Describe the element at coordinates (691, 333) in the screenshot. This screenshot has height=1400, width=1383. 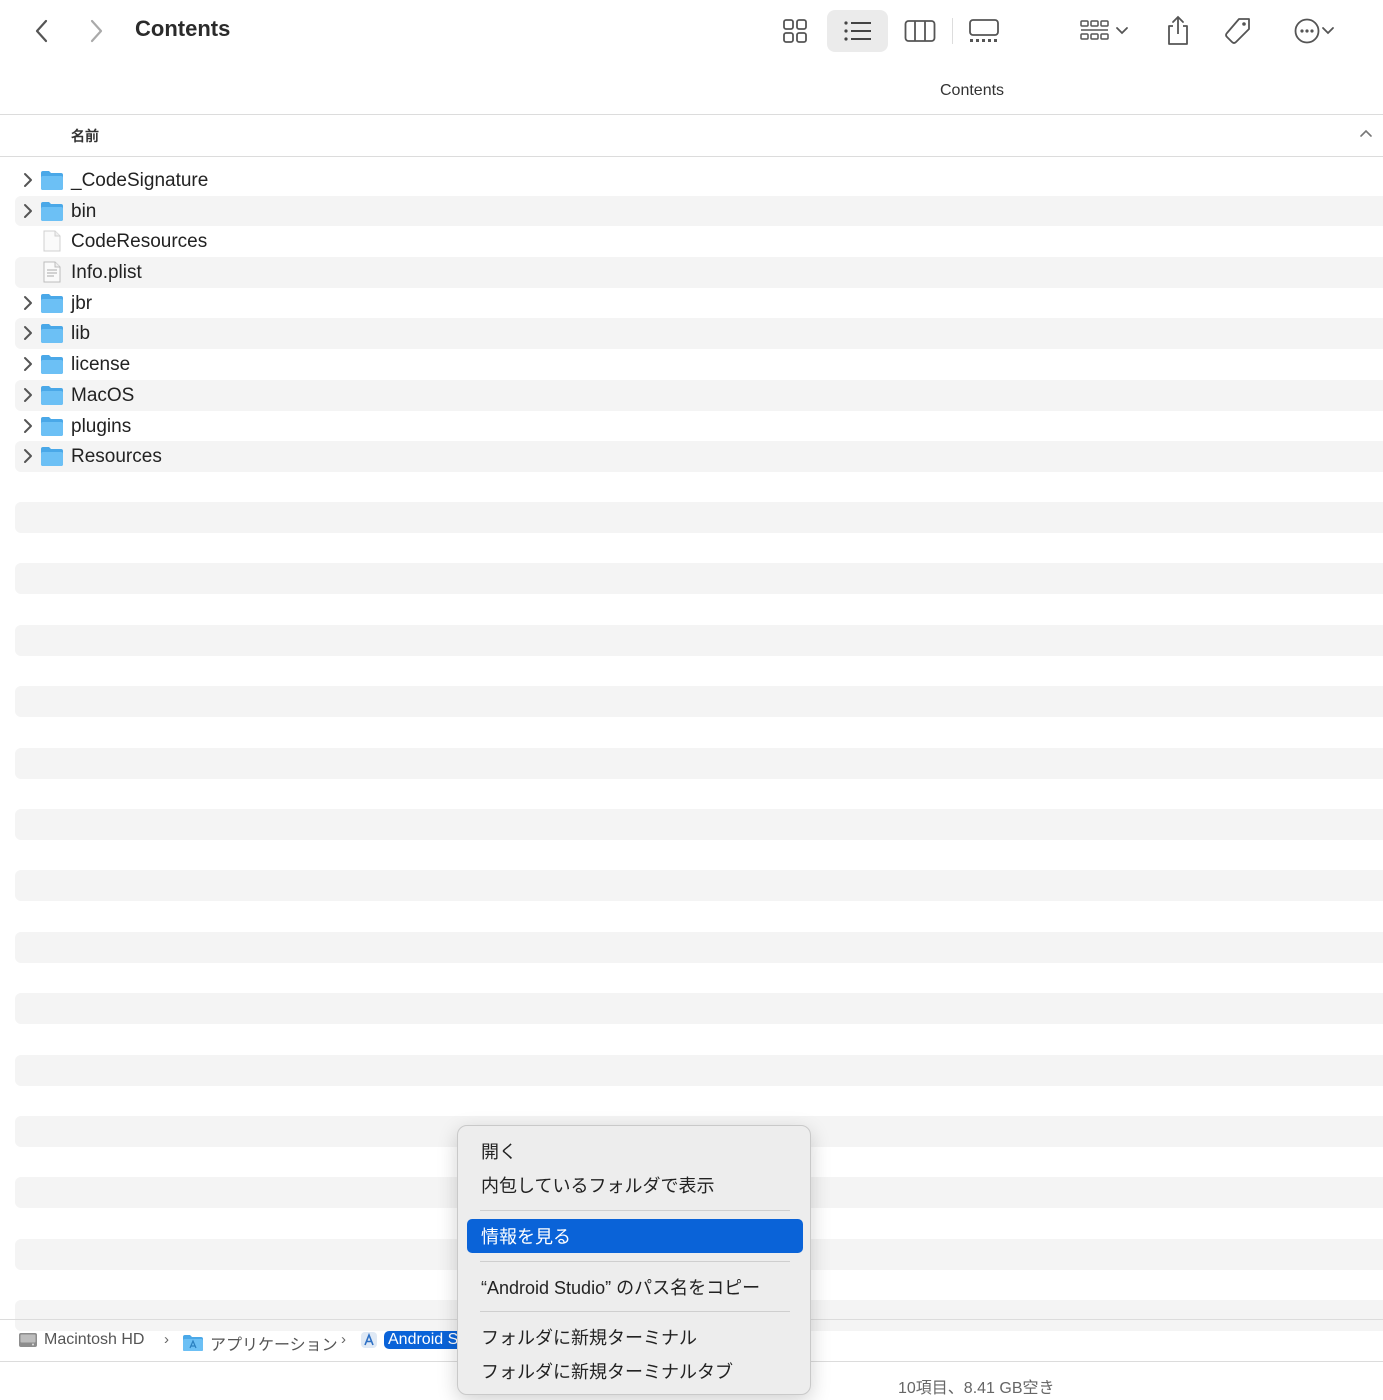
I see `file-row-lib: lib` at that location.